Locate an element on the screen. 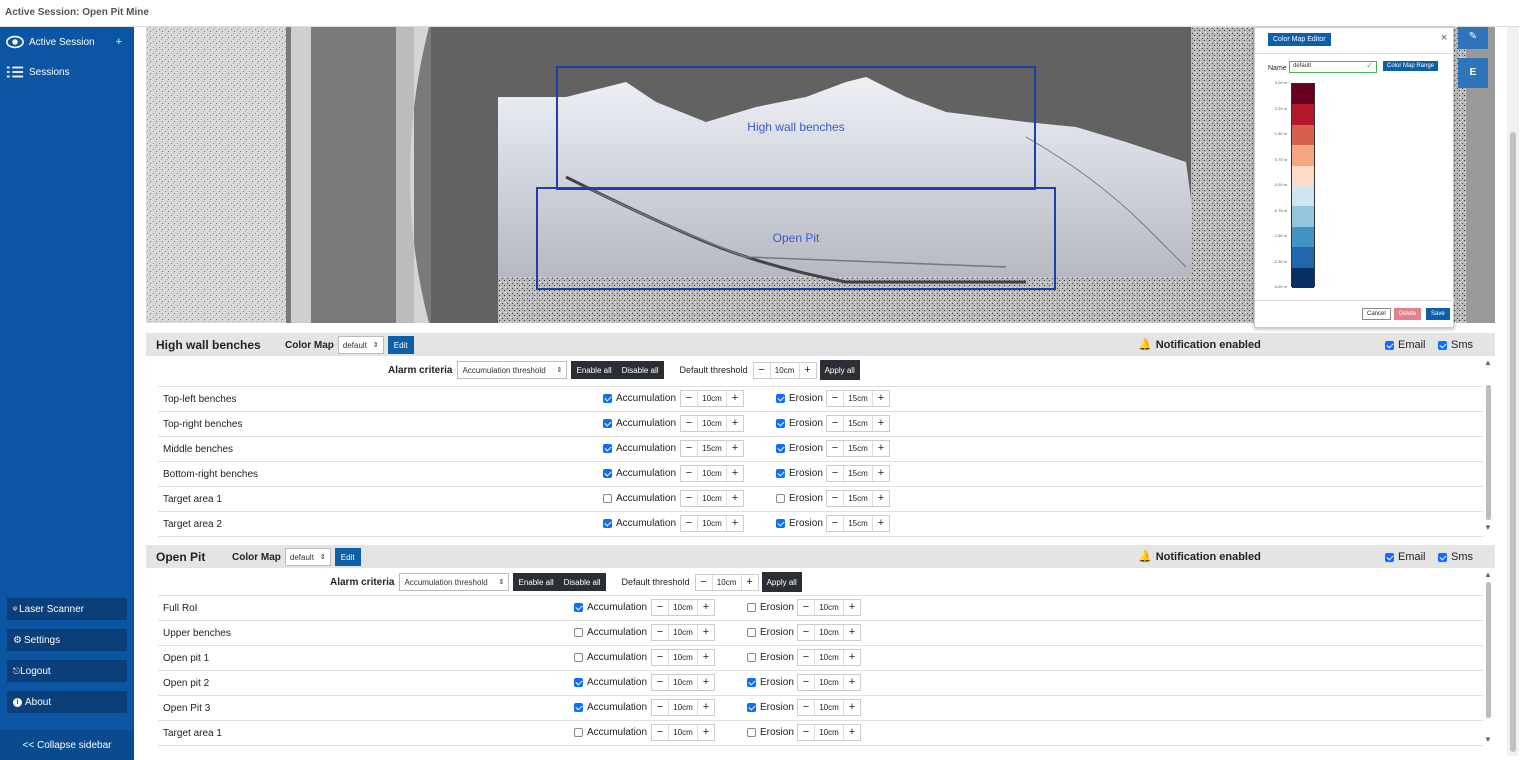  enable-all-button: Enable all is located at coordinates (594, 370).